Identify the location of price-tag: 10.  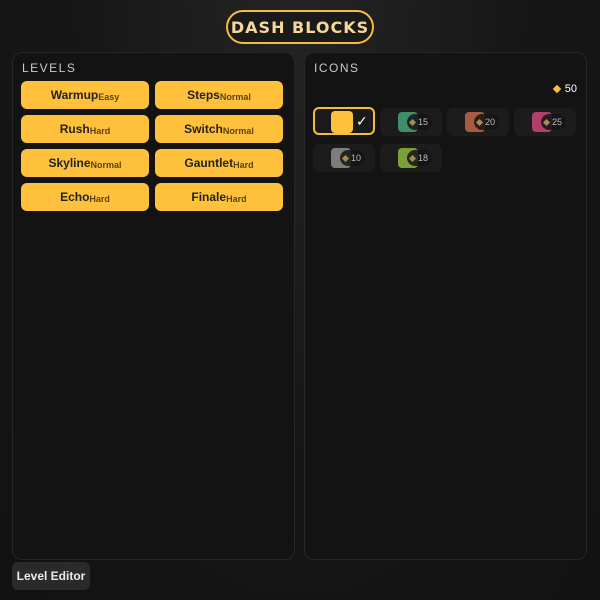
(353, 158).